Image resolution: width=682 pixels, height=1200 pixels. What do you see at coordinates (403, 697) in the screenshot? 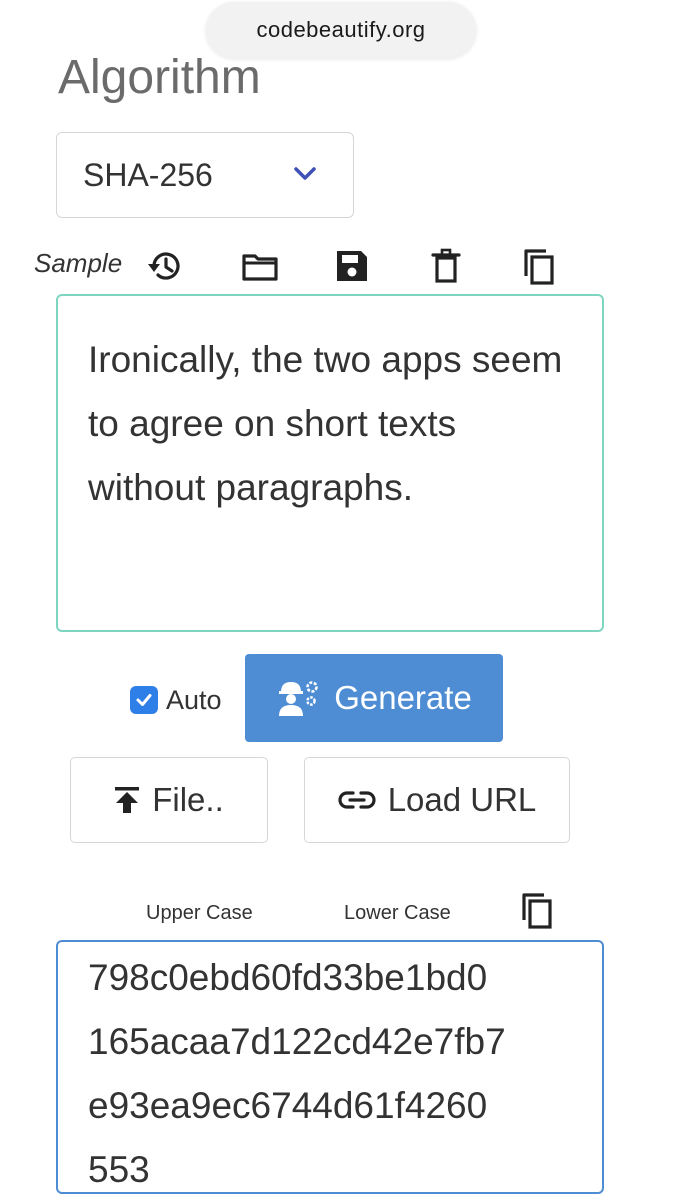
I see `generate-label: Generate` at bounding box center [403, 697].